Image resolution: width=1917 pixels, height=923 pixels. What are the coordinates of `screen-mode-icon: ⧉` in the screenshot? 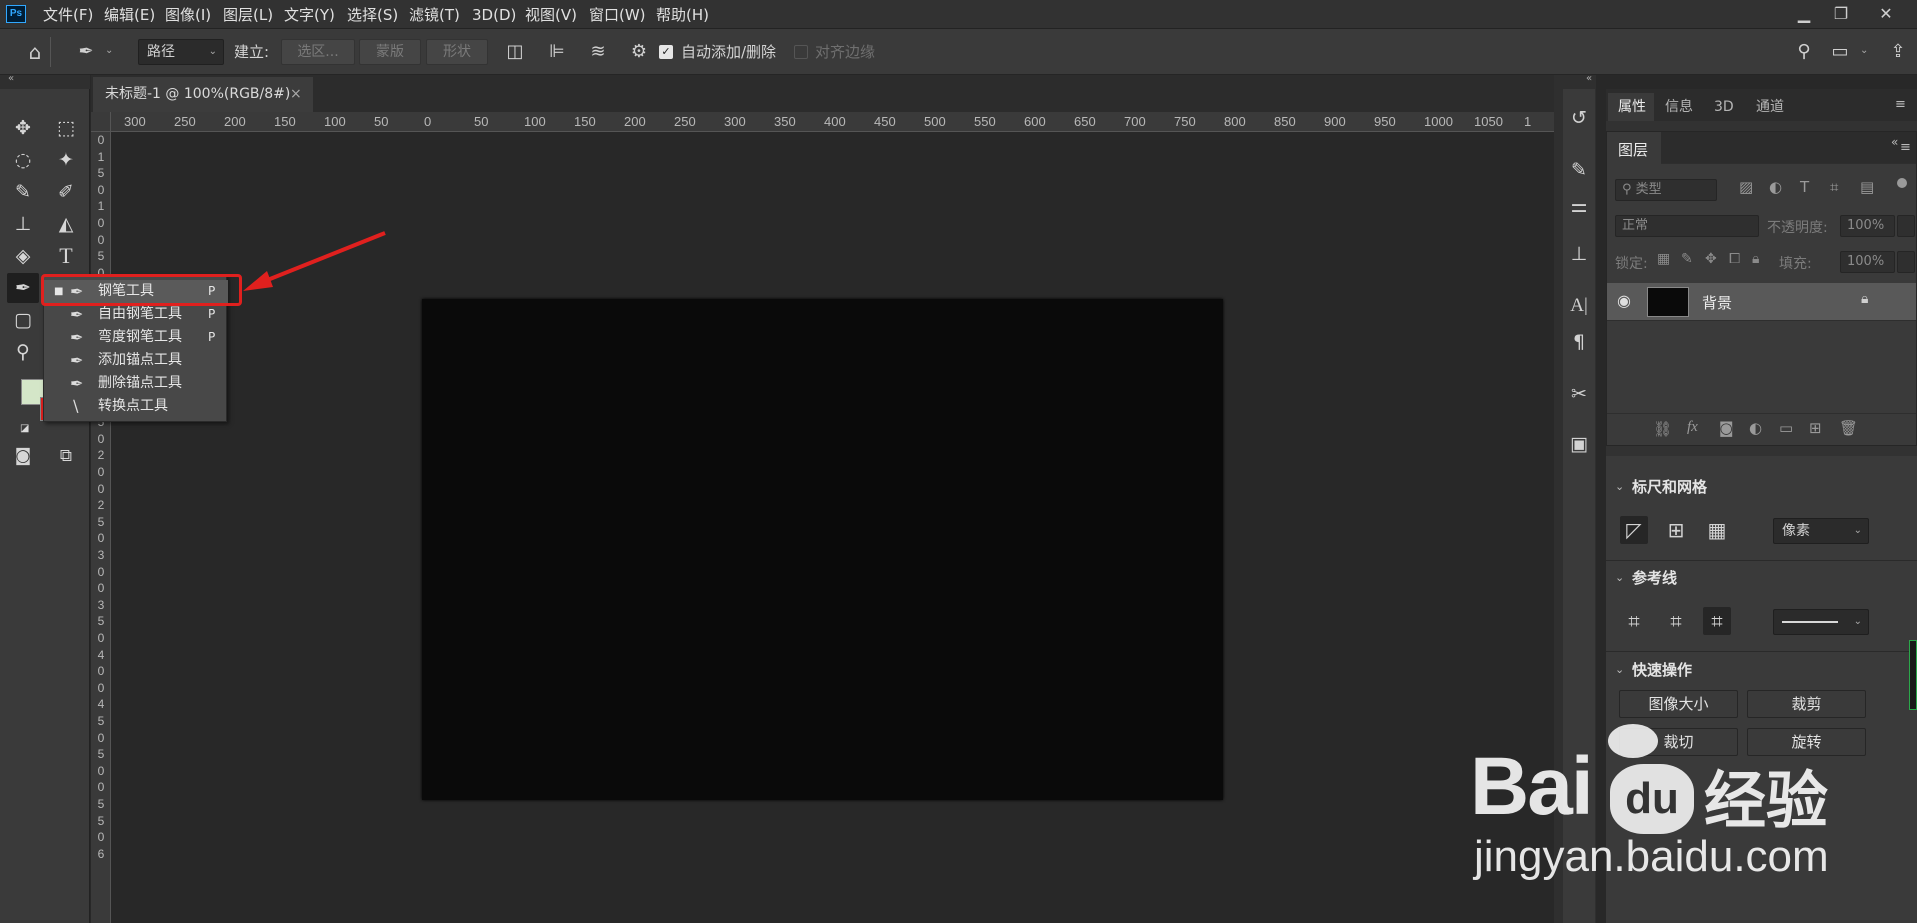 It's located at (66, 456).